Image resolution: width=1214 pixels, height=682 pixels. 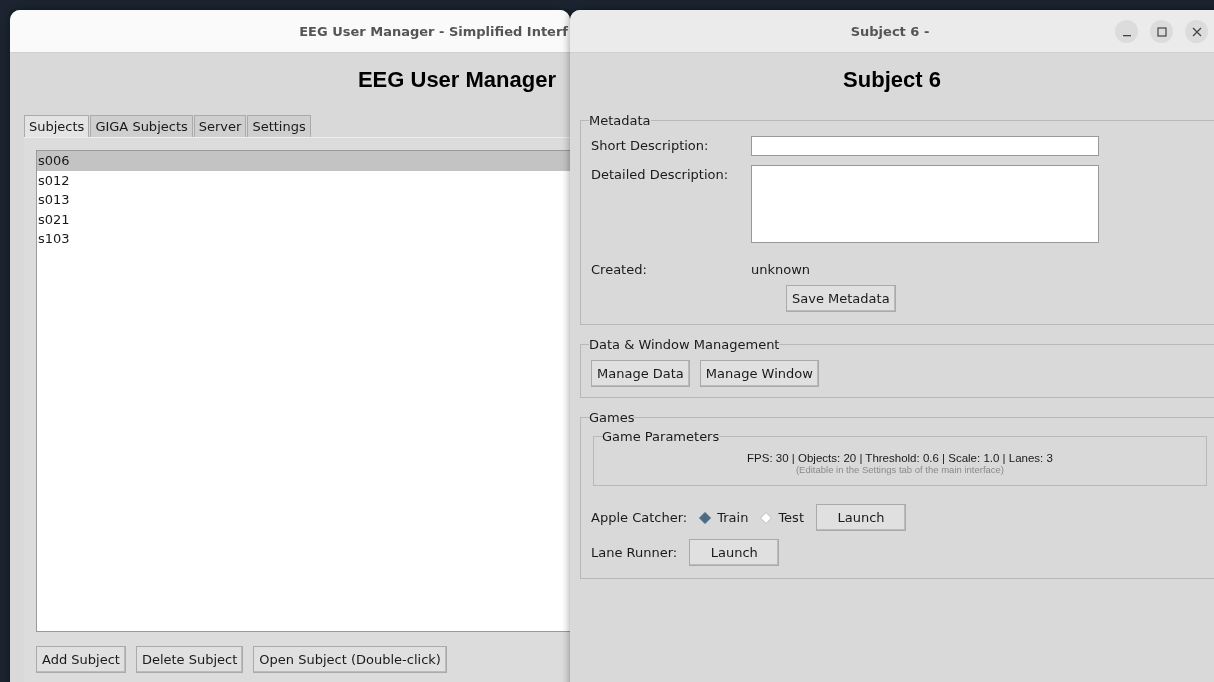 What do you see at coordinates (724, 517) in the screenshot?
I see `mode-radio: Train` at bounding box center [724, 517].